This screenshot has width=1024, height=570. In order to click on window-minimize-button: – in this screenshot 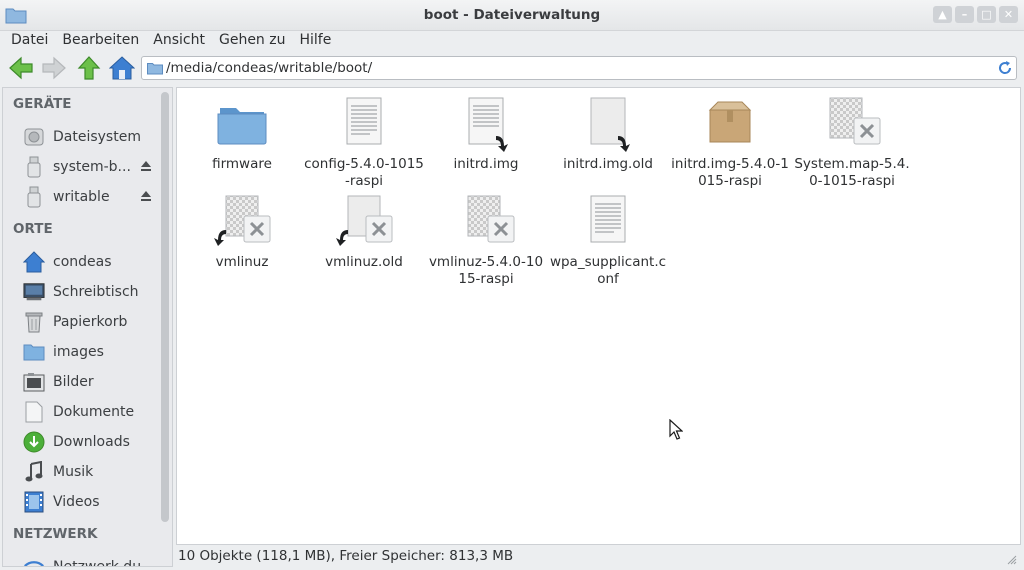, I will do `click(964, 14)`.